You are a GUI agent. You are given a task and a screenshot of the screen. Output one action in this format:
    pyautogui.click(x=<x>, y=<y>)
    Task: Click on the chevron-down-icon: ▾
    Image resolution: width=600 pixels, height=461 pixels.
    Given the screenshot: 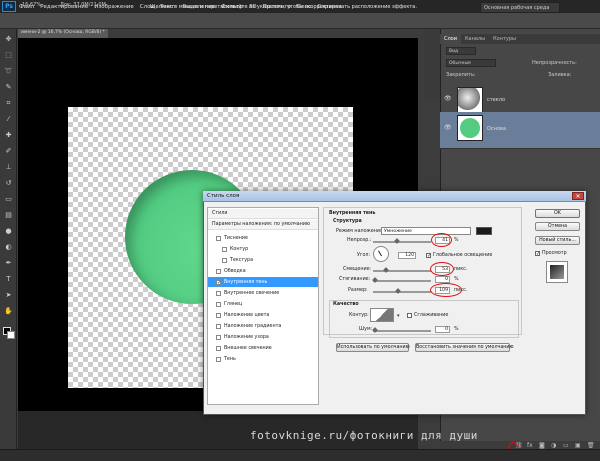 What is the action you would take?
    pyautogui.click(x=398, y=316)
    